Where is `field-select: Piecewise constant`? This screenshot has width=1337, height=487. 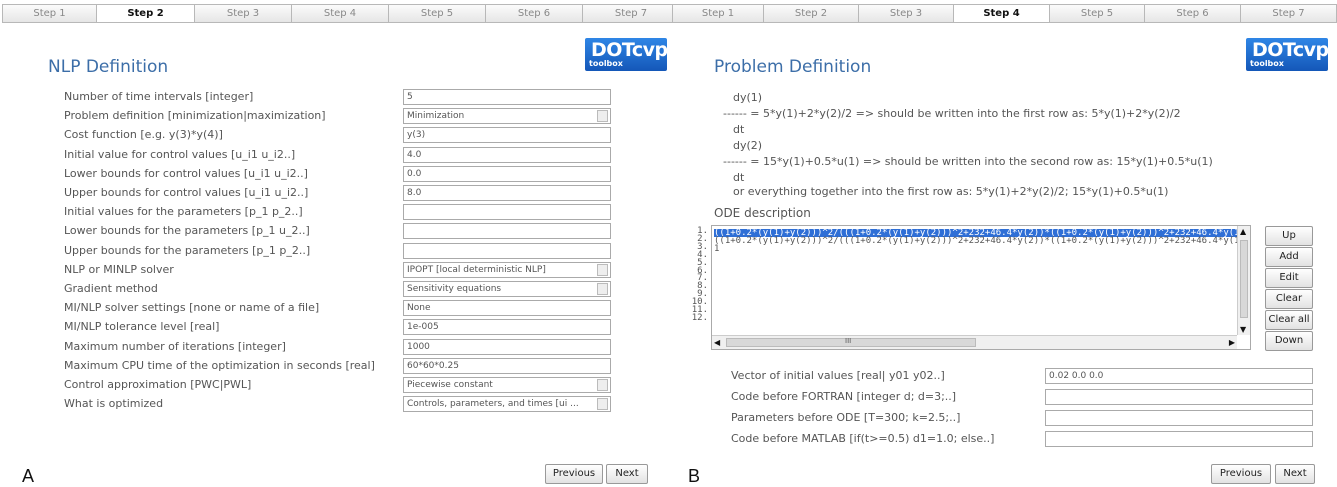
field-select: Piecewise constant is located at coordinates (507, 385).